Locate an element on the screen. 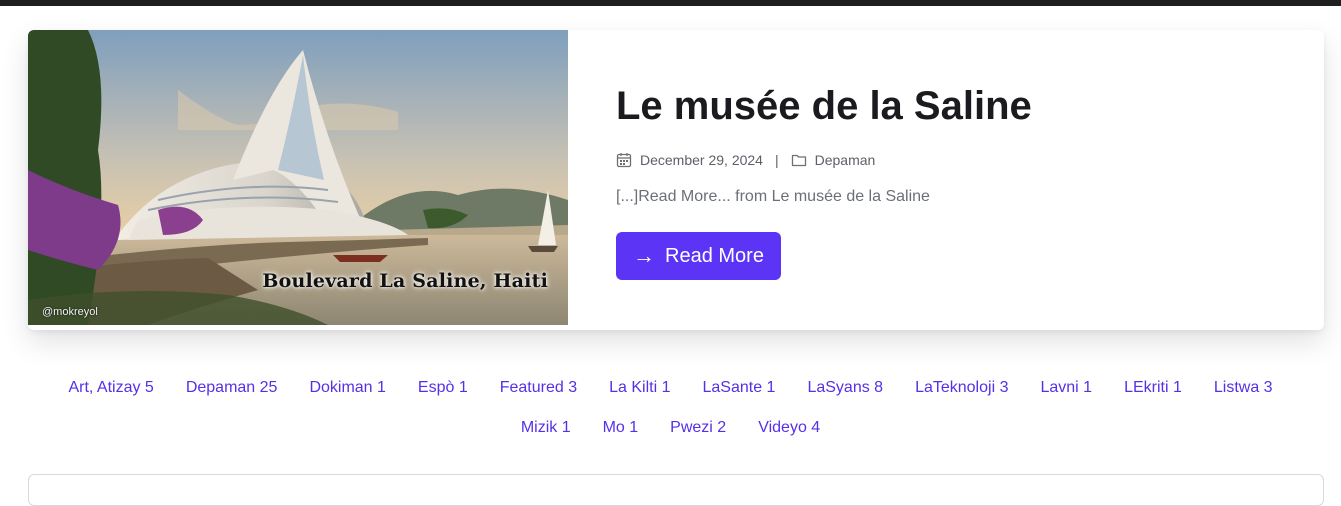 This screenshot has height=506, width=1341. read-more-button: → Read More is located at coordinates (698, 256).